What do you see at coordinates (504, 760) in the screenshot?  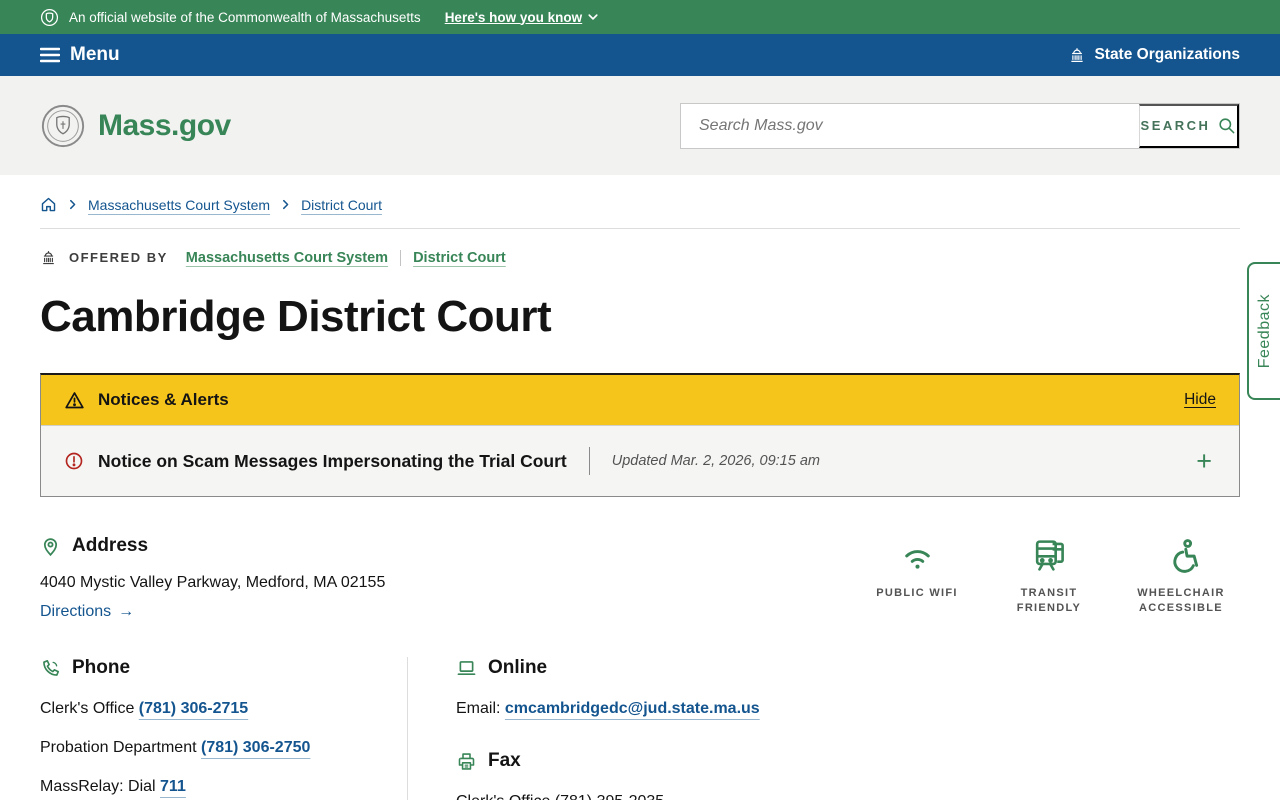 I see `fax-heading: Fax` at bounding box center [504, 760].